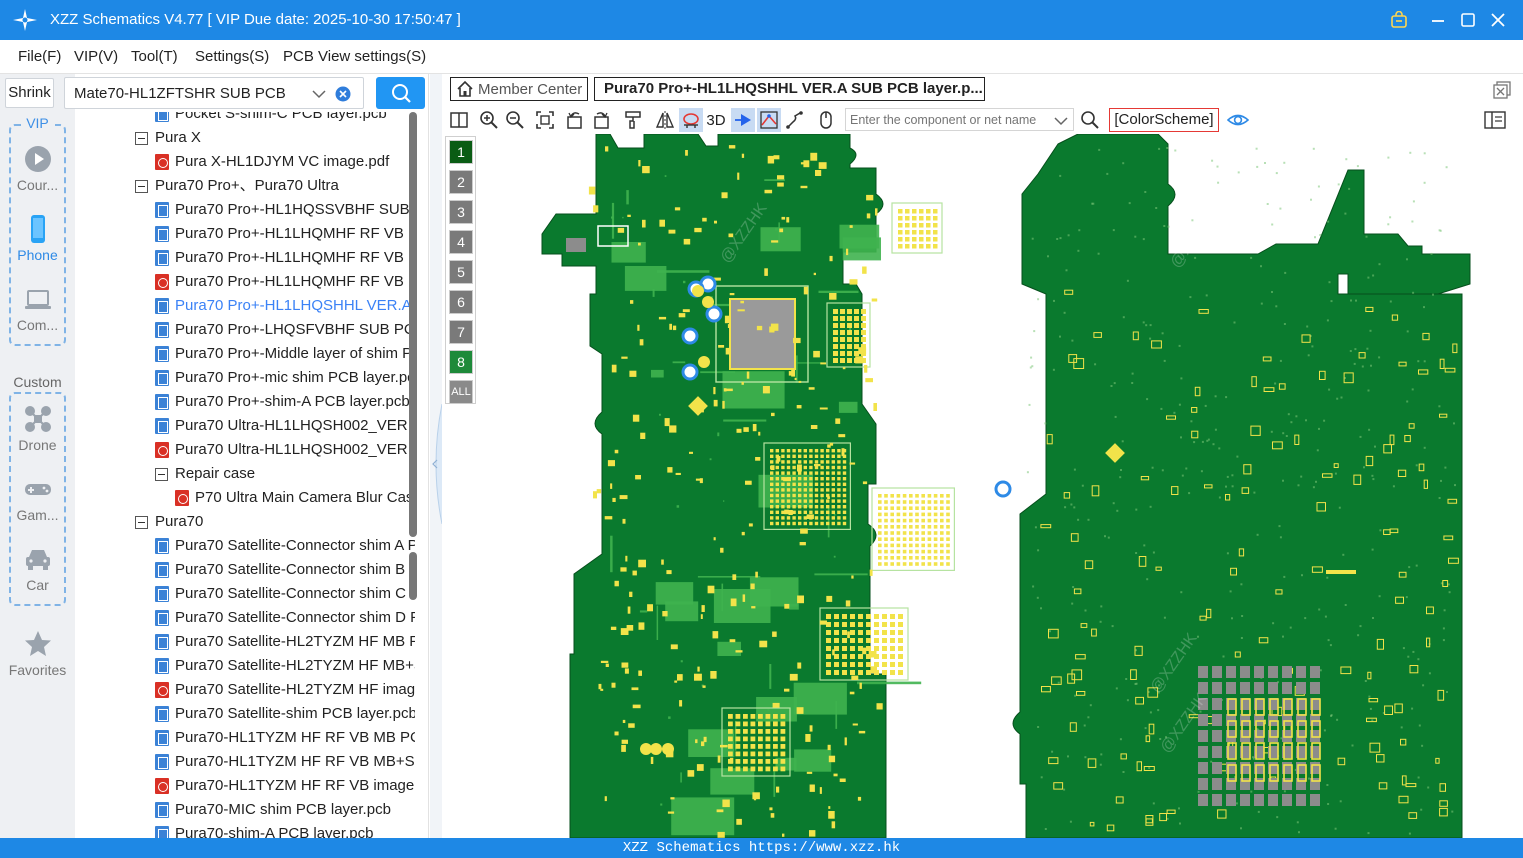 Image resolution: width=1523 pixels, height=858 pixels. What do you see at coordinates (285, 378) in the screenshot?
I see `tree-file: Pura70 Pro+-mic shim PCB layer.pcb` at bounding box center [285, 378].